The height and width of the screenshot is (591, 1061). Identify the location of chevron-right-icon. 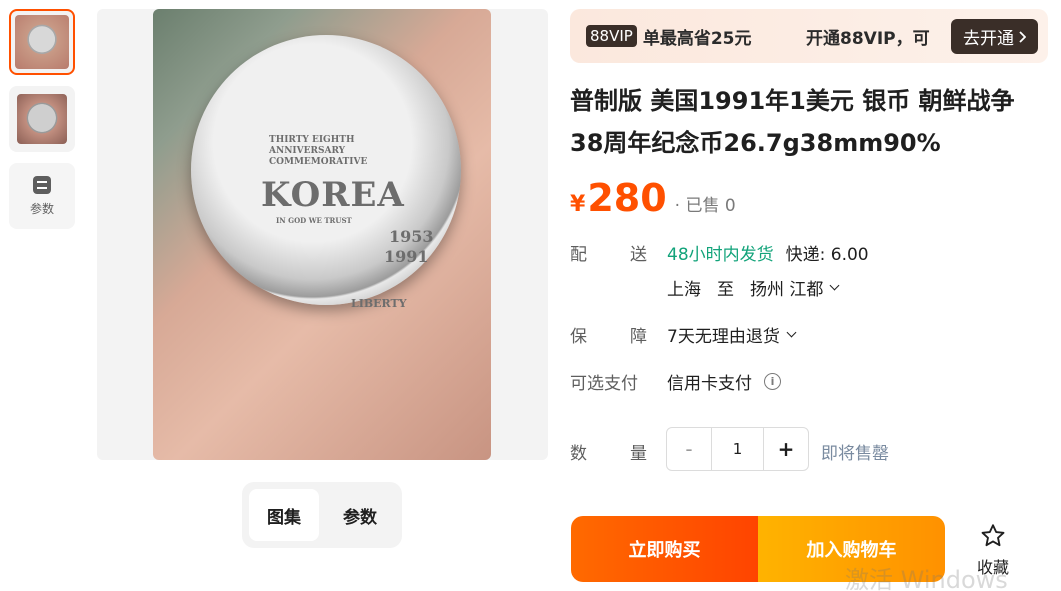
(1022, 36).